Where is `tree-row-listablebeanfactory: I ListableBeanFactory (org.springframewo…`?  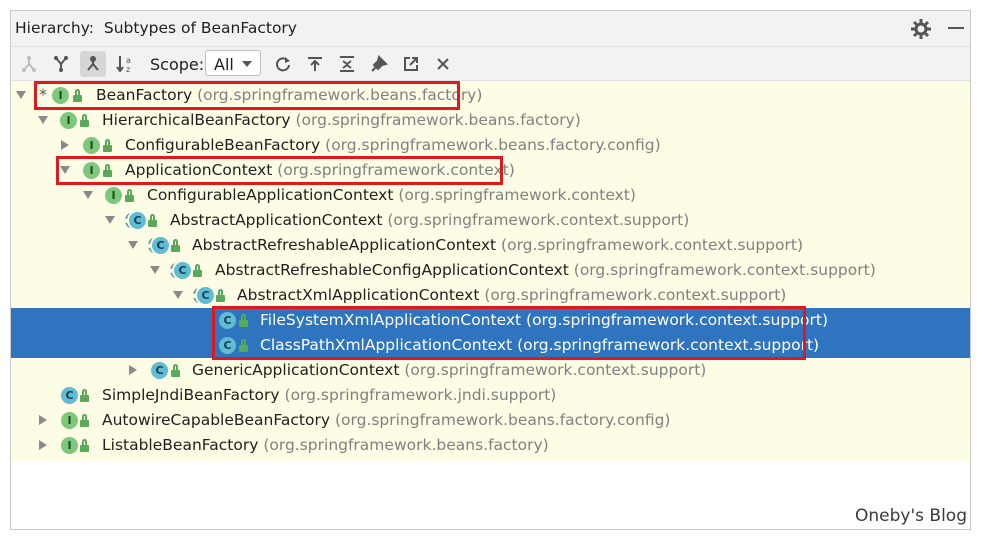
tree-row-listablebeanfactory: I ListableBeanFactory (org.springframewo… is located at coordinates (490, 445).